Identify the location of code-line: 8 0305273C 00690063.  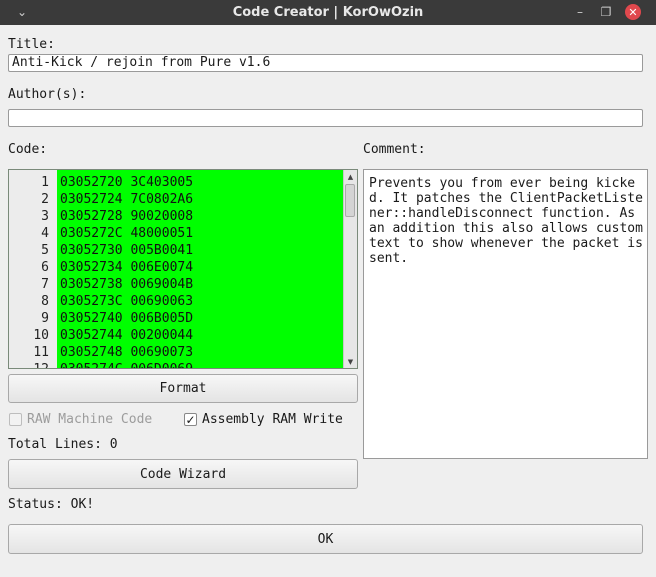
(176, 301).